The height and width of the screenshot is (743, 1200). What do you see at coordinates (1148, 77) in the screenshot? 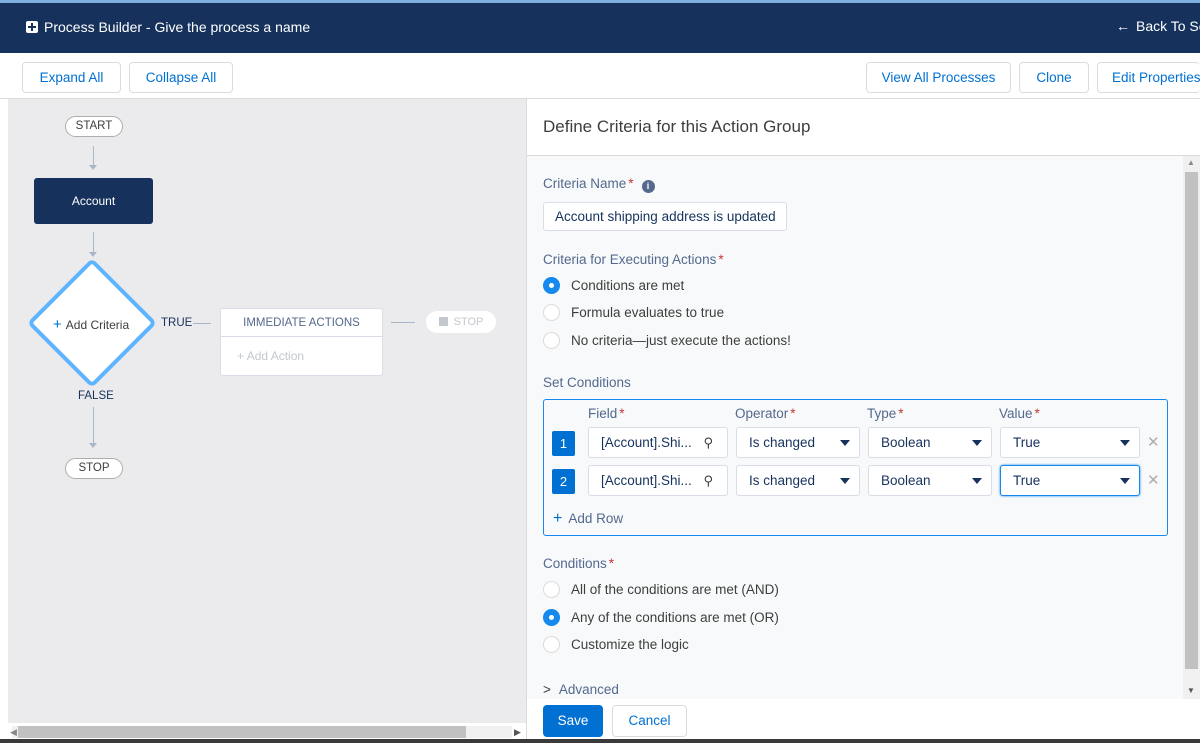
I see `edit-properties-button: Edit Properties` at bounding box center [1148, 77].